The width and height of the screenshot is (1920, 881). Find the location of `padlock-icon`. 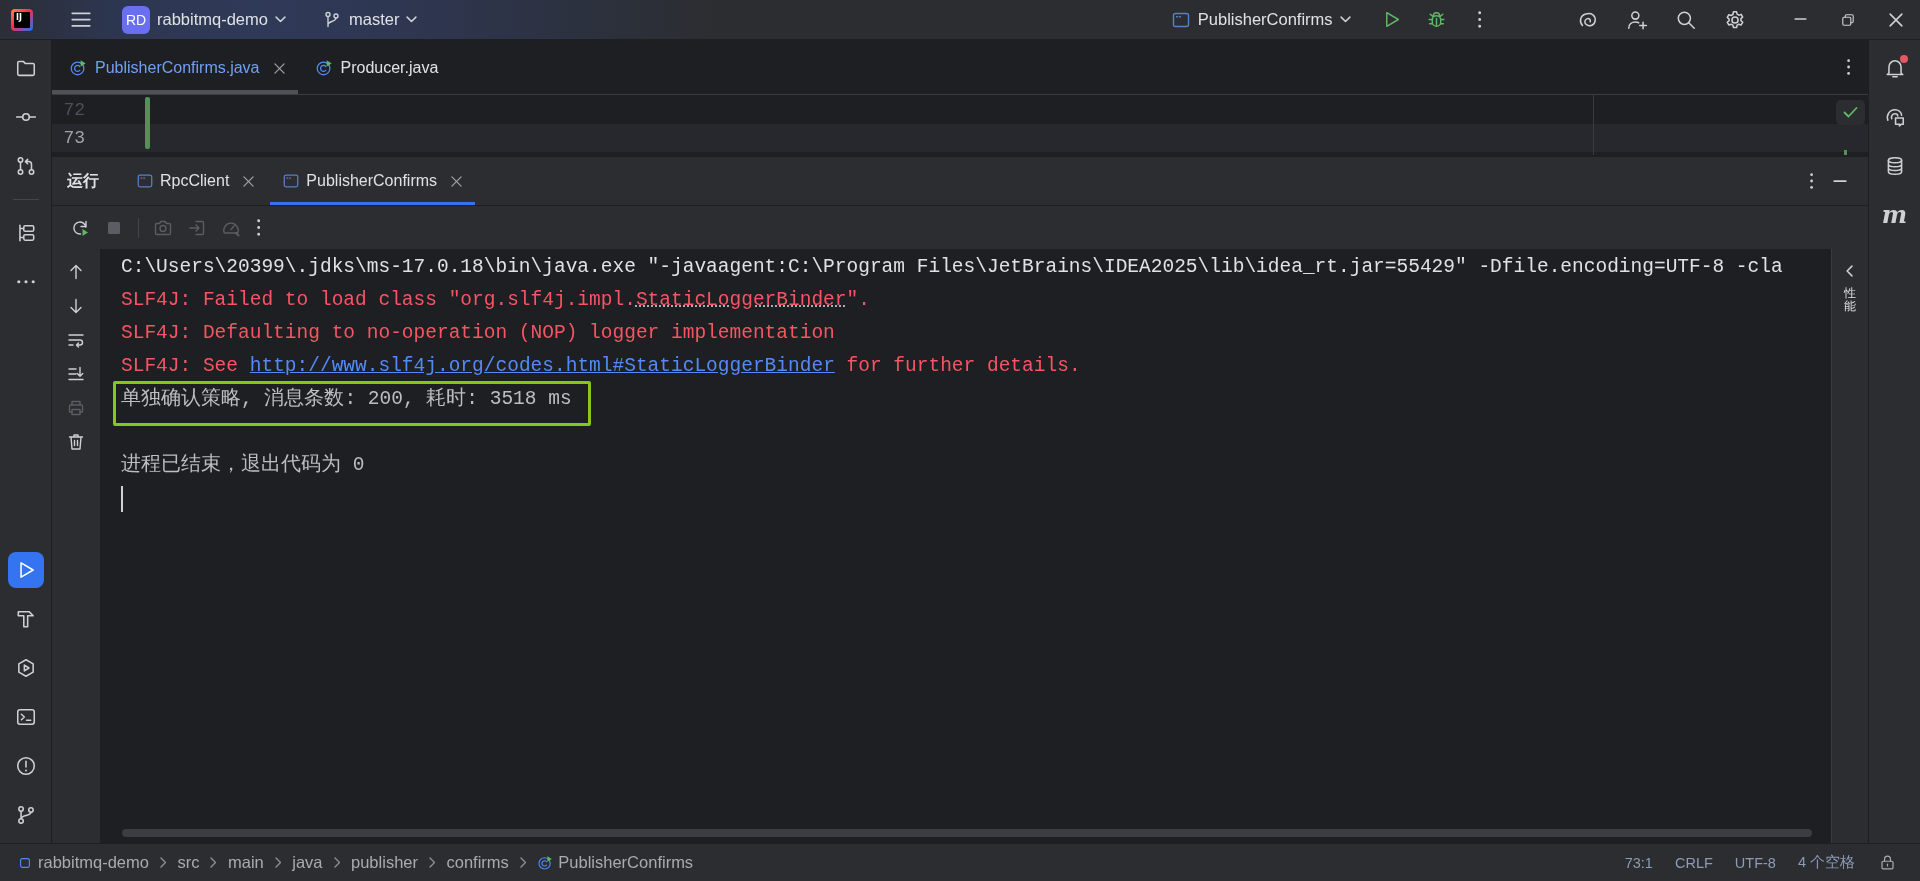

padlock-icon is located at coordinates (1887, 862).